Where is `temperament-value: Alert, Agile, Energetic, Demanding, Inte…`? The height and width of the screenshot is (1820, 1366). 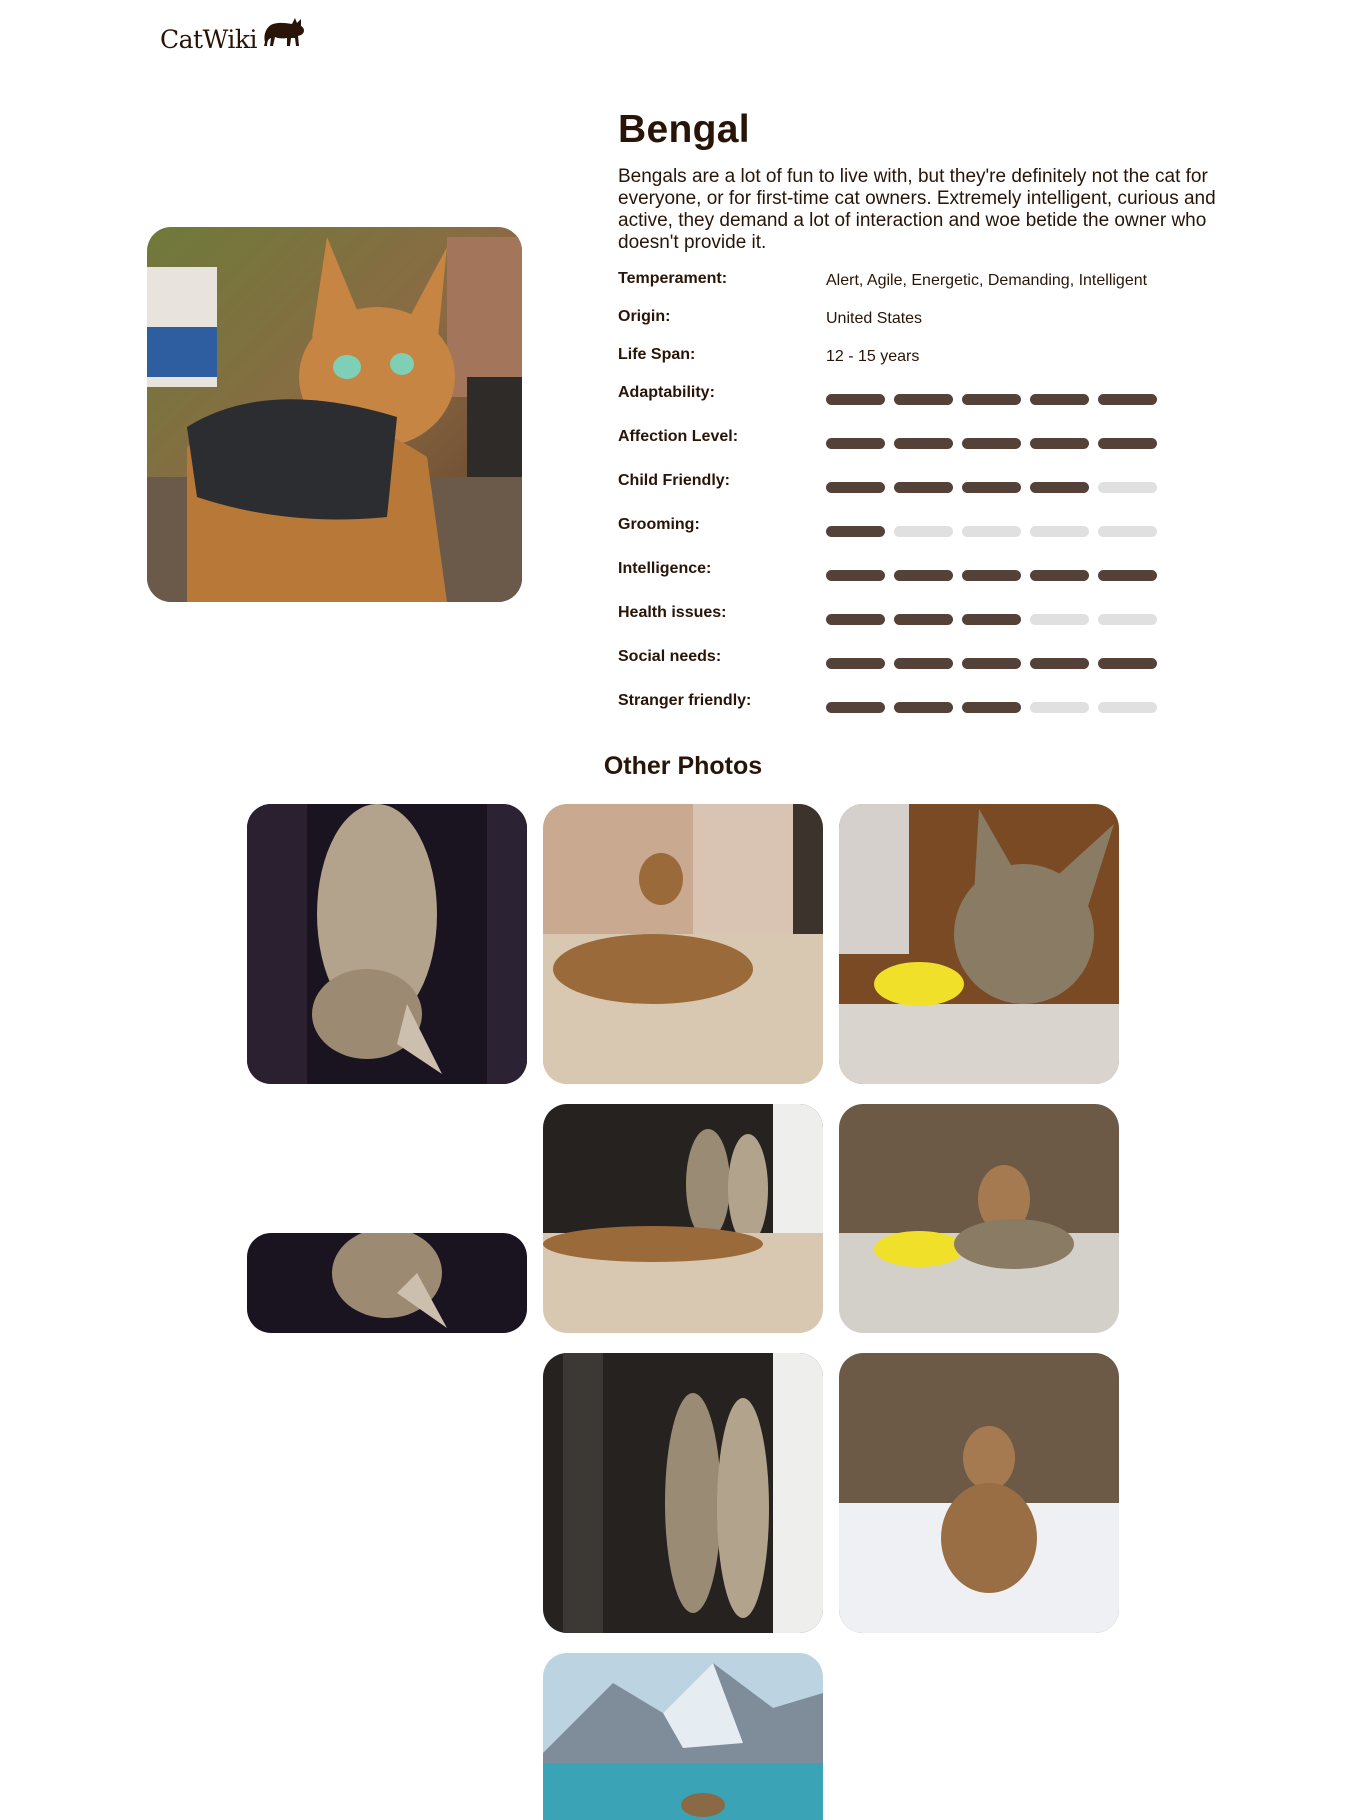
temperament-value: Alert, Agile, Energetic, Demanding, Inte… is located at coordinates (987, 280).